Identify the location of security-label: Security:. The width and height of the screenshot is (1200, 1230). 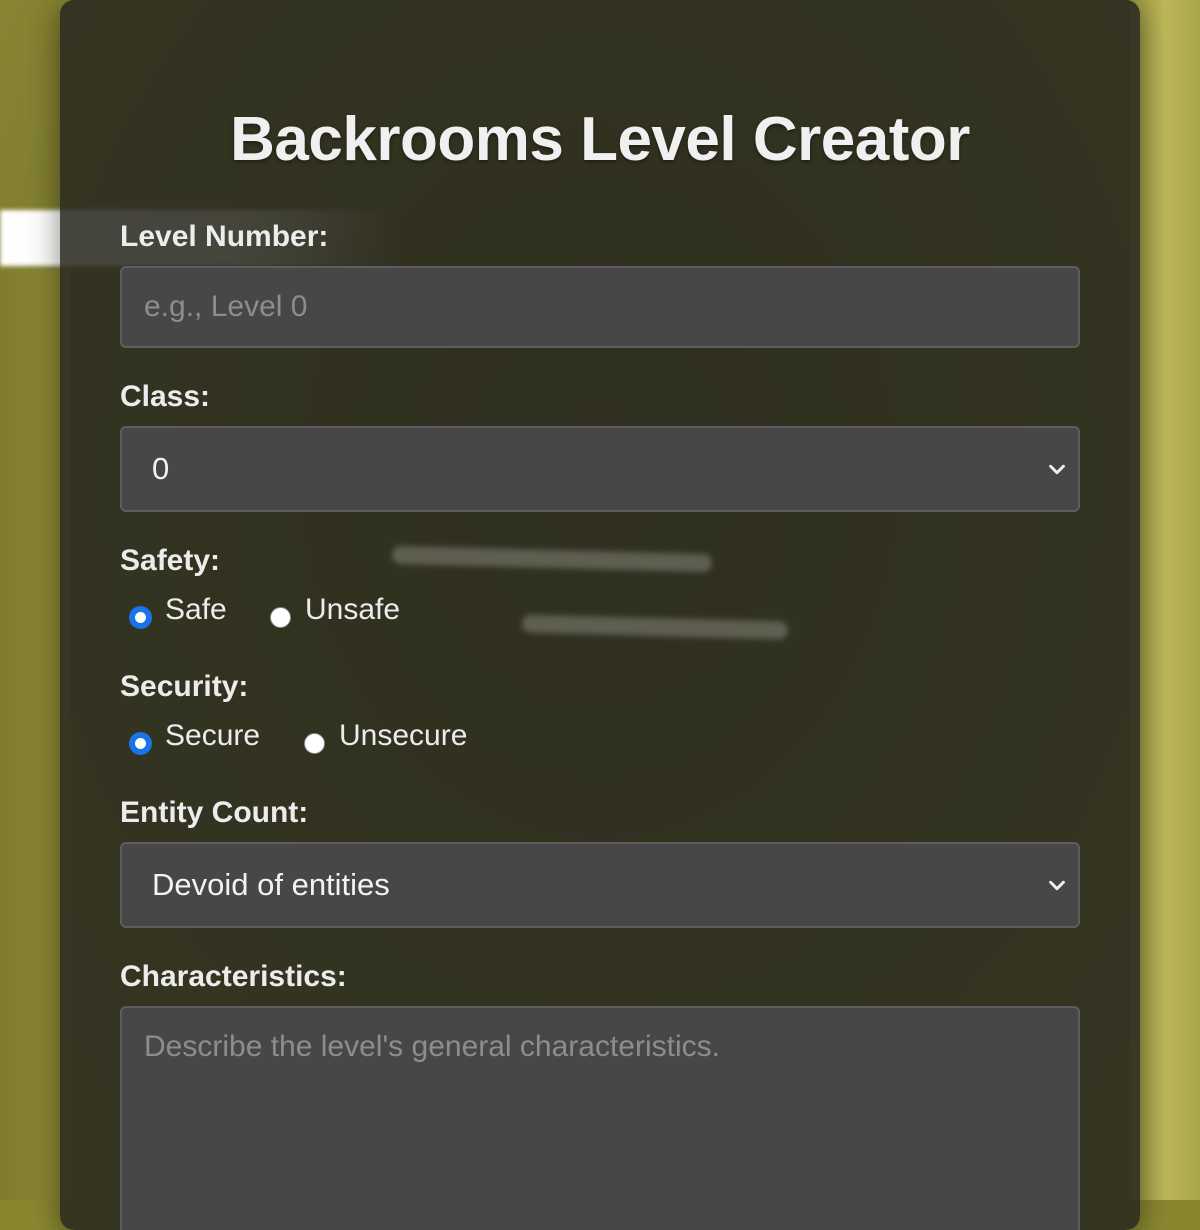
(184, 686).